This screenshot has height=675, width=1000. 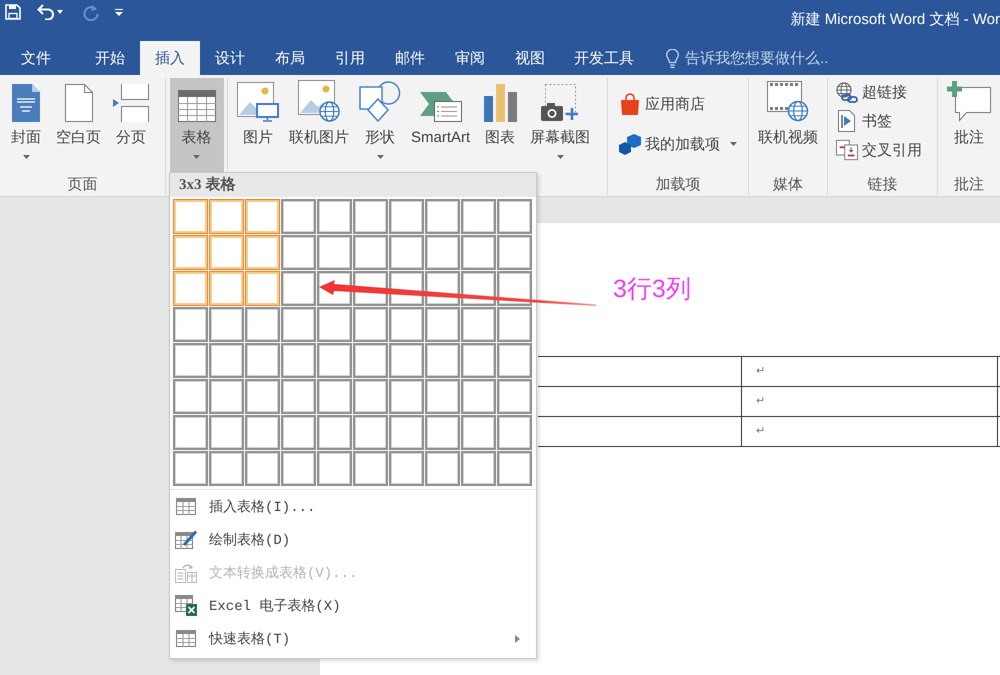 I want to click on ribbon-button: 图片, so click(x=258, y=125).